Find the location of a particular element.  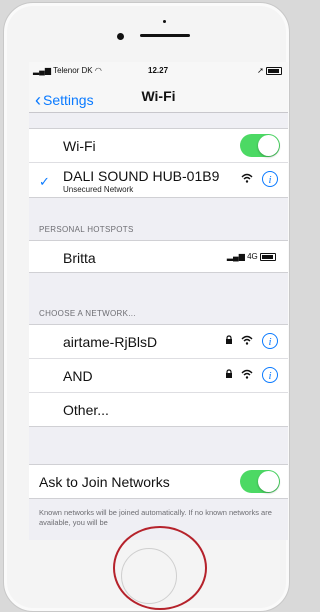

front-camera is located at coordinates (120, 36).